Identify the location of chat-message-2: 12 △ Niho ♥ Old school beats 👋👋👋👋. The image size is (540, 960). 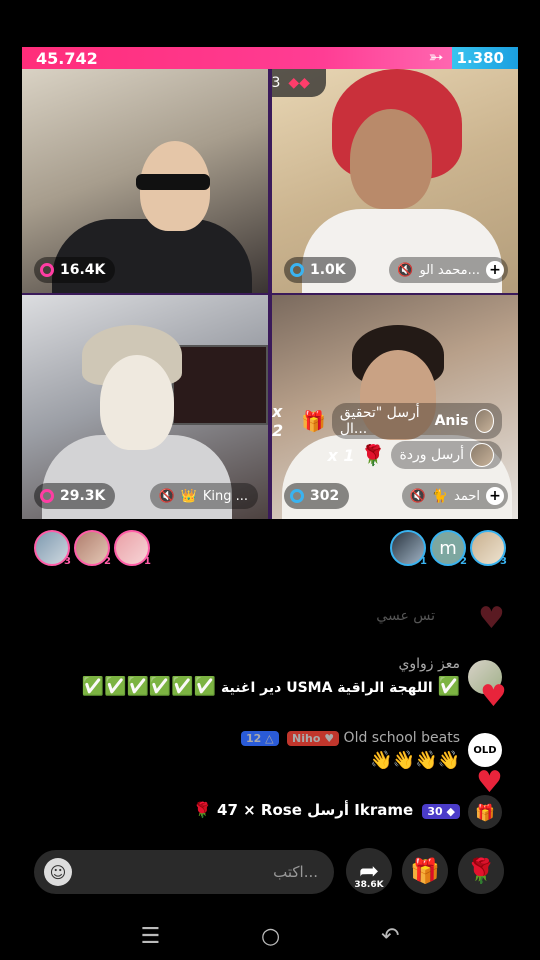
(348, 750).